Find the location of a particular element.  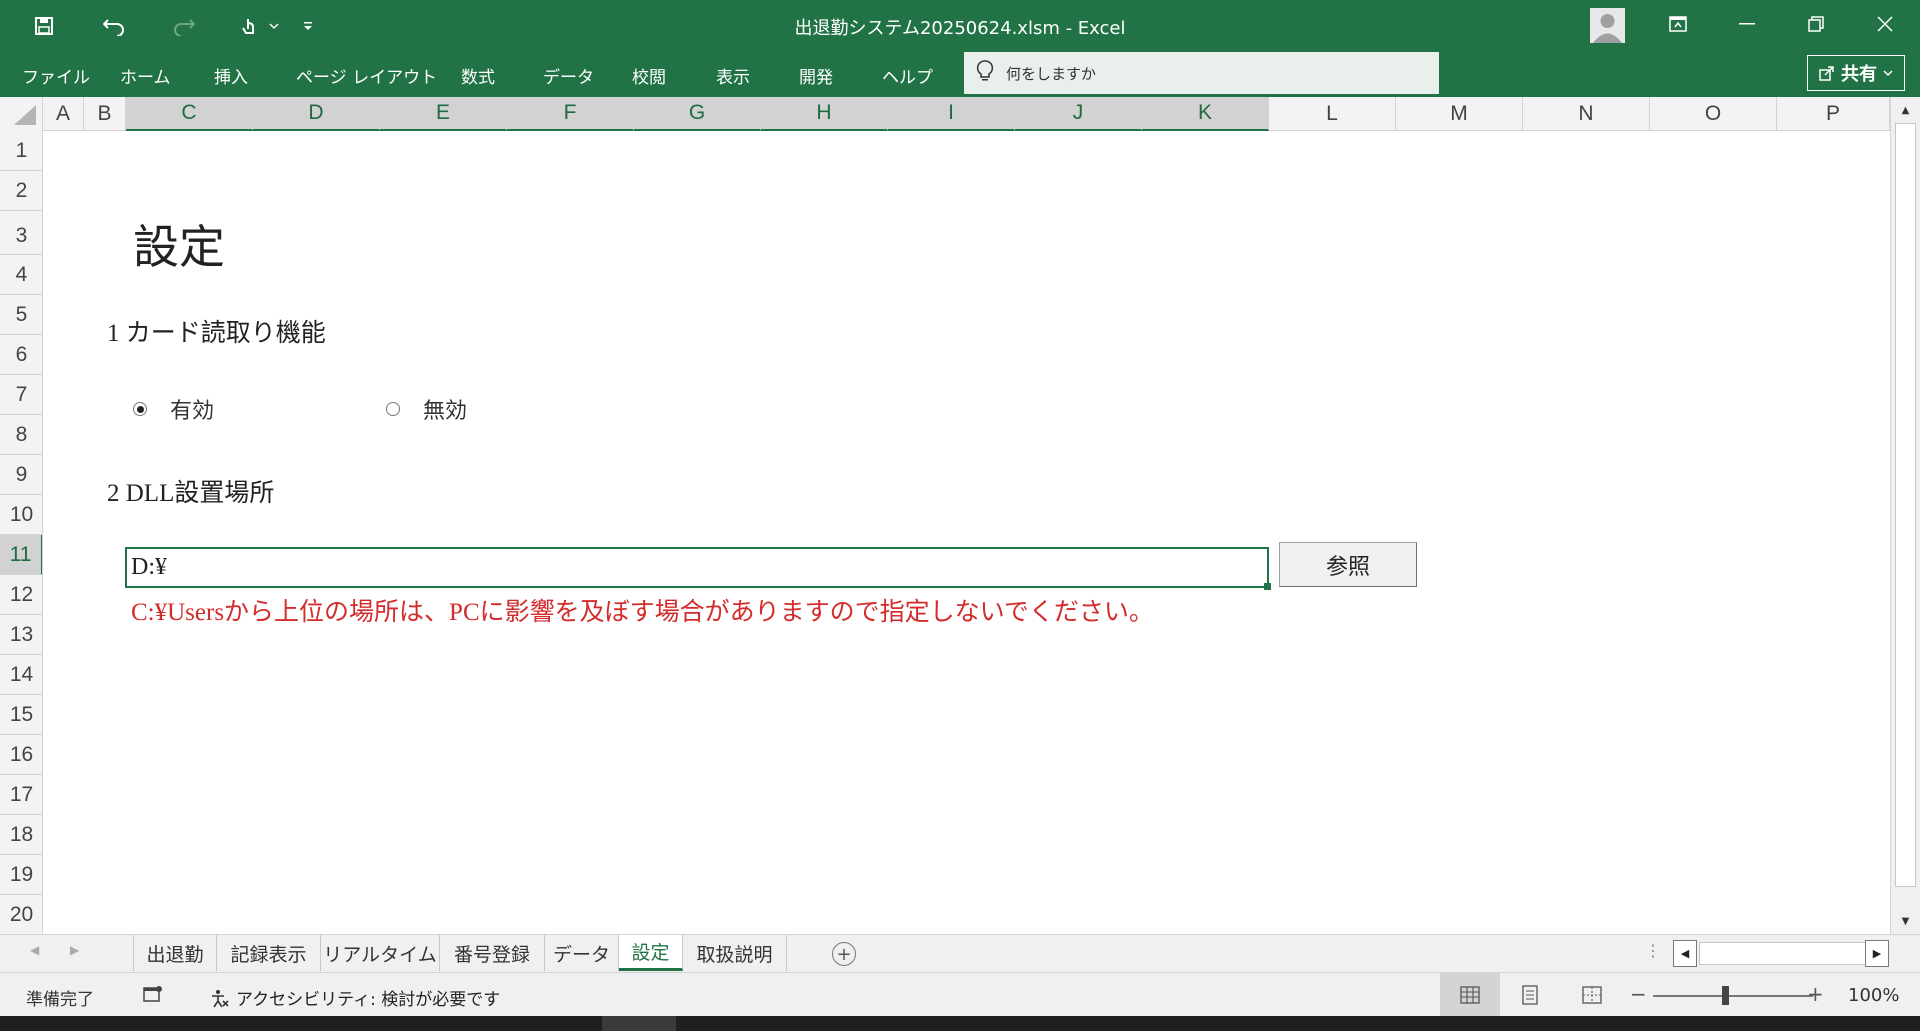

sheet-tab-active: 設定 is located at coordinates (651, 953).